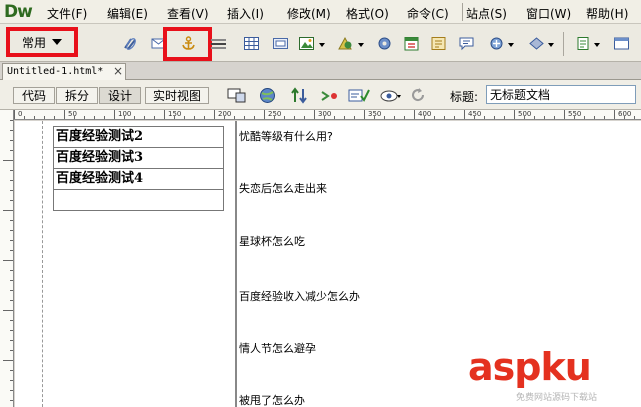 The image size is (641, 407). Describe the element at coordinates (418, 95) in the screenshot. I see `refresh-icon` at that location.